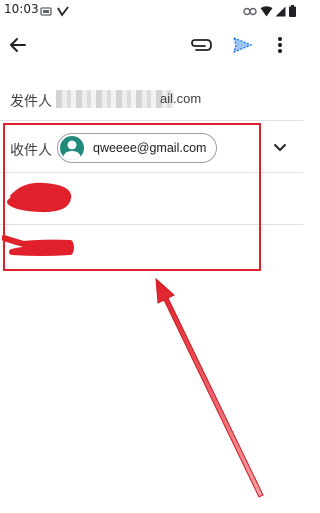 This screenshot has height=513, width=320. I want to click on back-arrow-icon, so click(18, 47).